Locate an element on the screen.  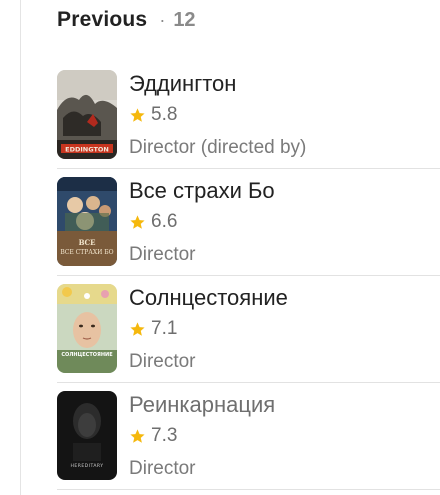
poster-label: СОЛНЦЕСТОЯНИЕ is located at coordinates (87, 355).